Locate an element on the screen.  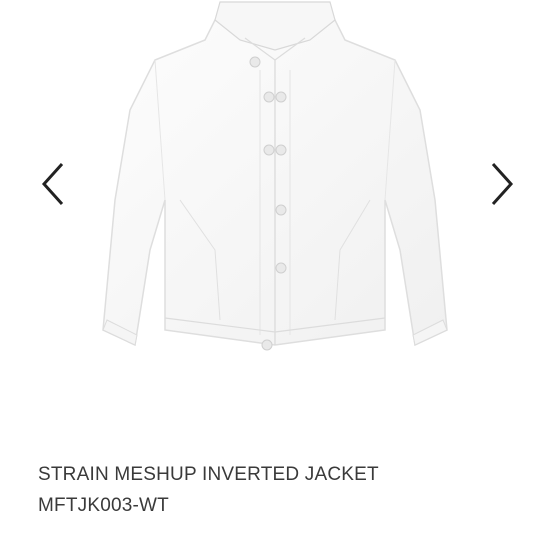
next-image-button is located at coordinates (501, 184).